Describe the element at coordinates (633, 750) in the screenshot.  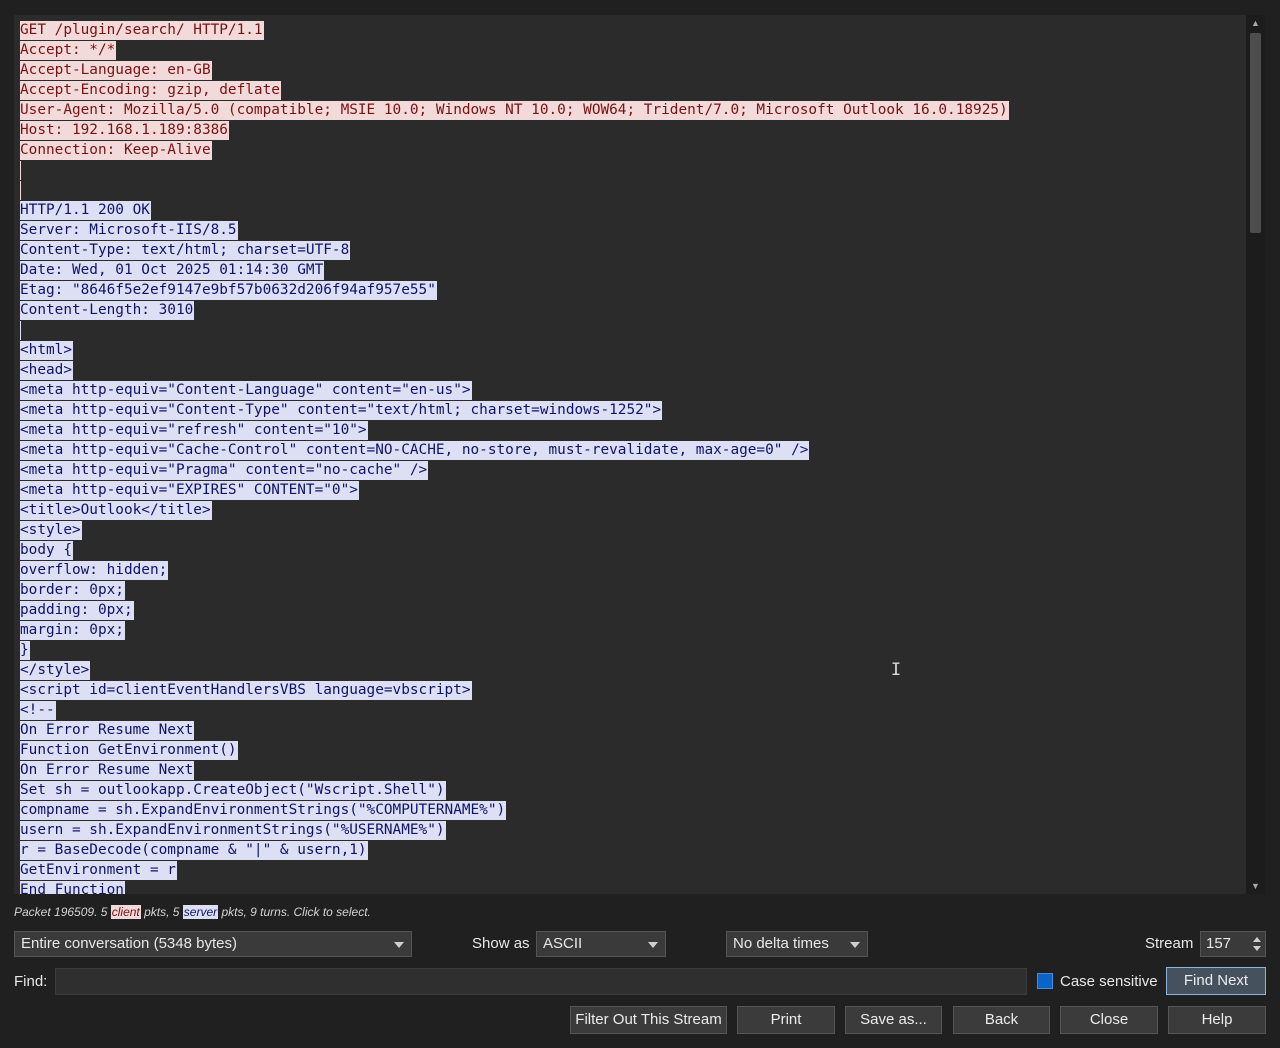
I see `server-stream-line: Function GetEnvironment()` at that location.